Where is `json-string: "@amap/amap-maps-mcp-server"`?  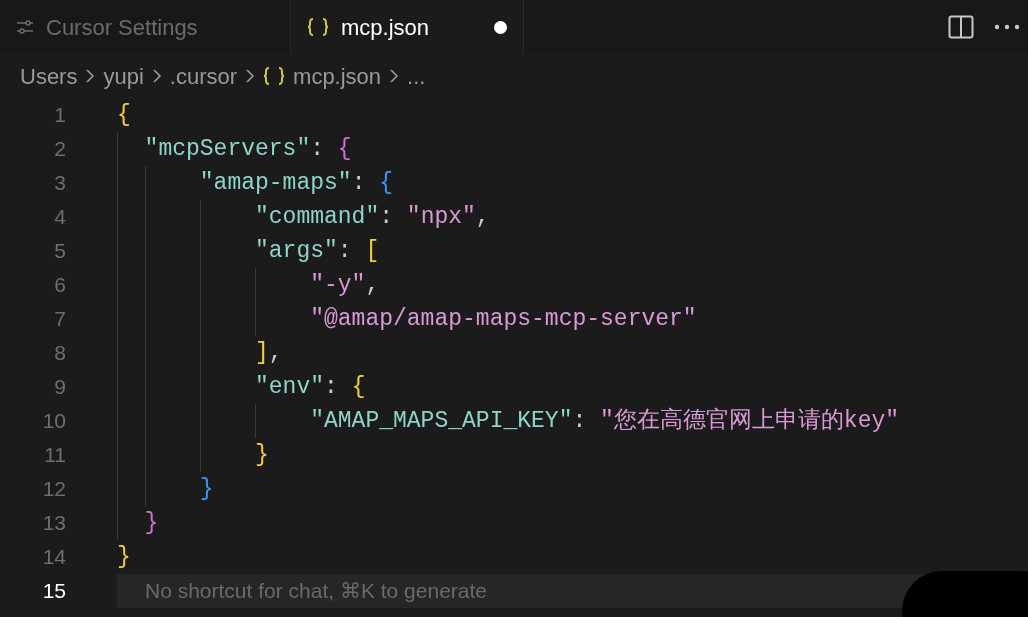
json-string: "@amap/amap-maps-mcp-server" is located at coordinates (503, 319).